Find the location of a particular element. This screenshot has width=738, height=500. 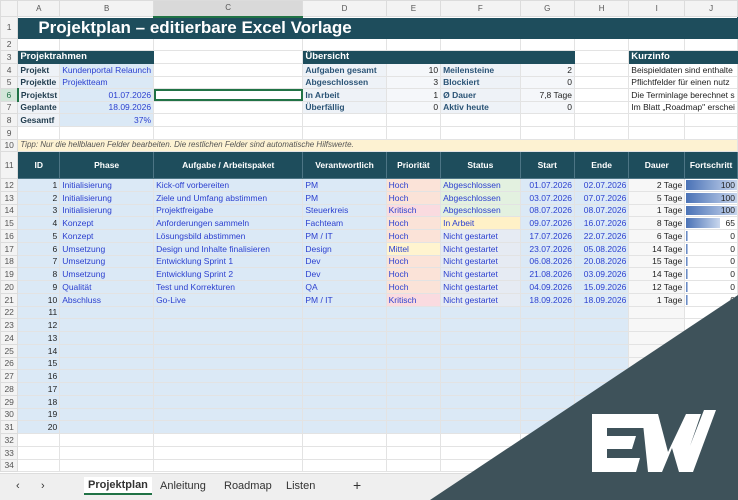

task-phase: Konzept is located at coordinates (107, 236).